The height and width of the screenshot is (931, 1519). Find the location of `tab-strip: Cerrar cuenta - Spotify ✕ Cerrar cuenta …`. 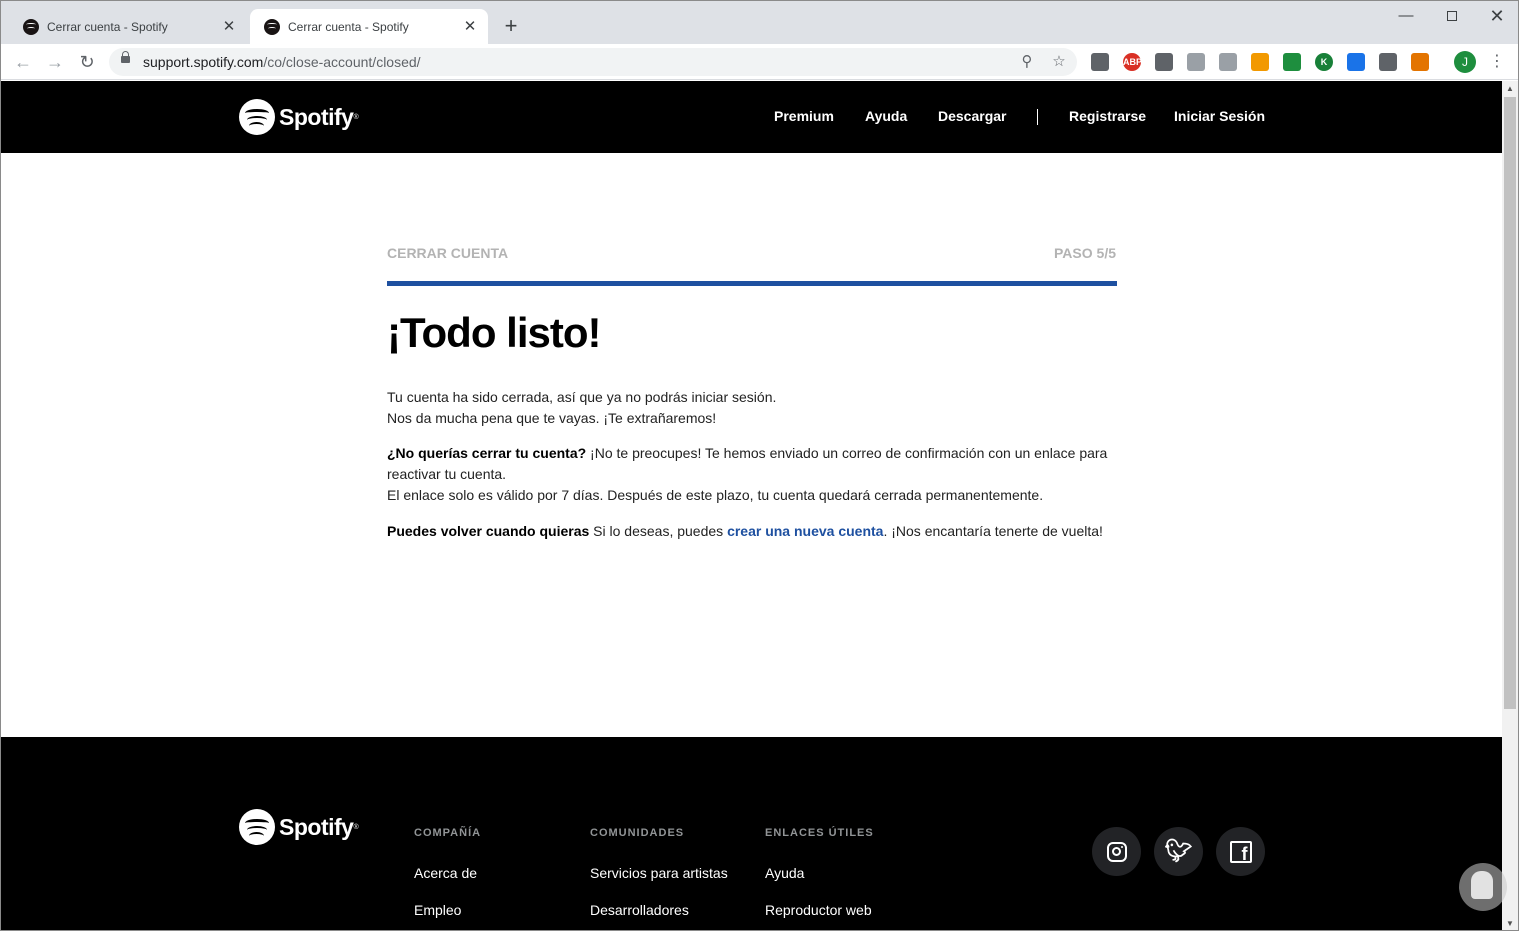

tab-strip: Cerrar cuenta - Spotify ✕ Cerrar cuenta … is located at coordinates (759, 22).